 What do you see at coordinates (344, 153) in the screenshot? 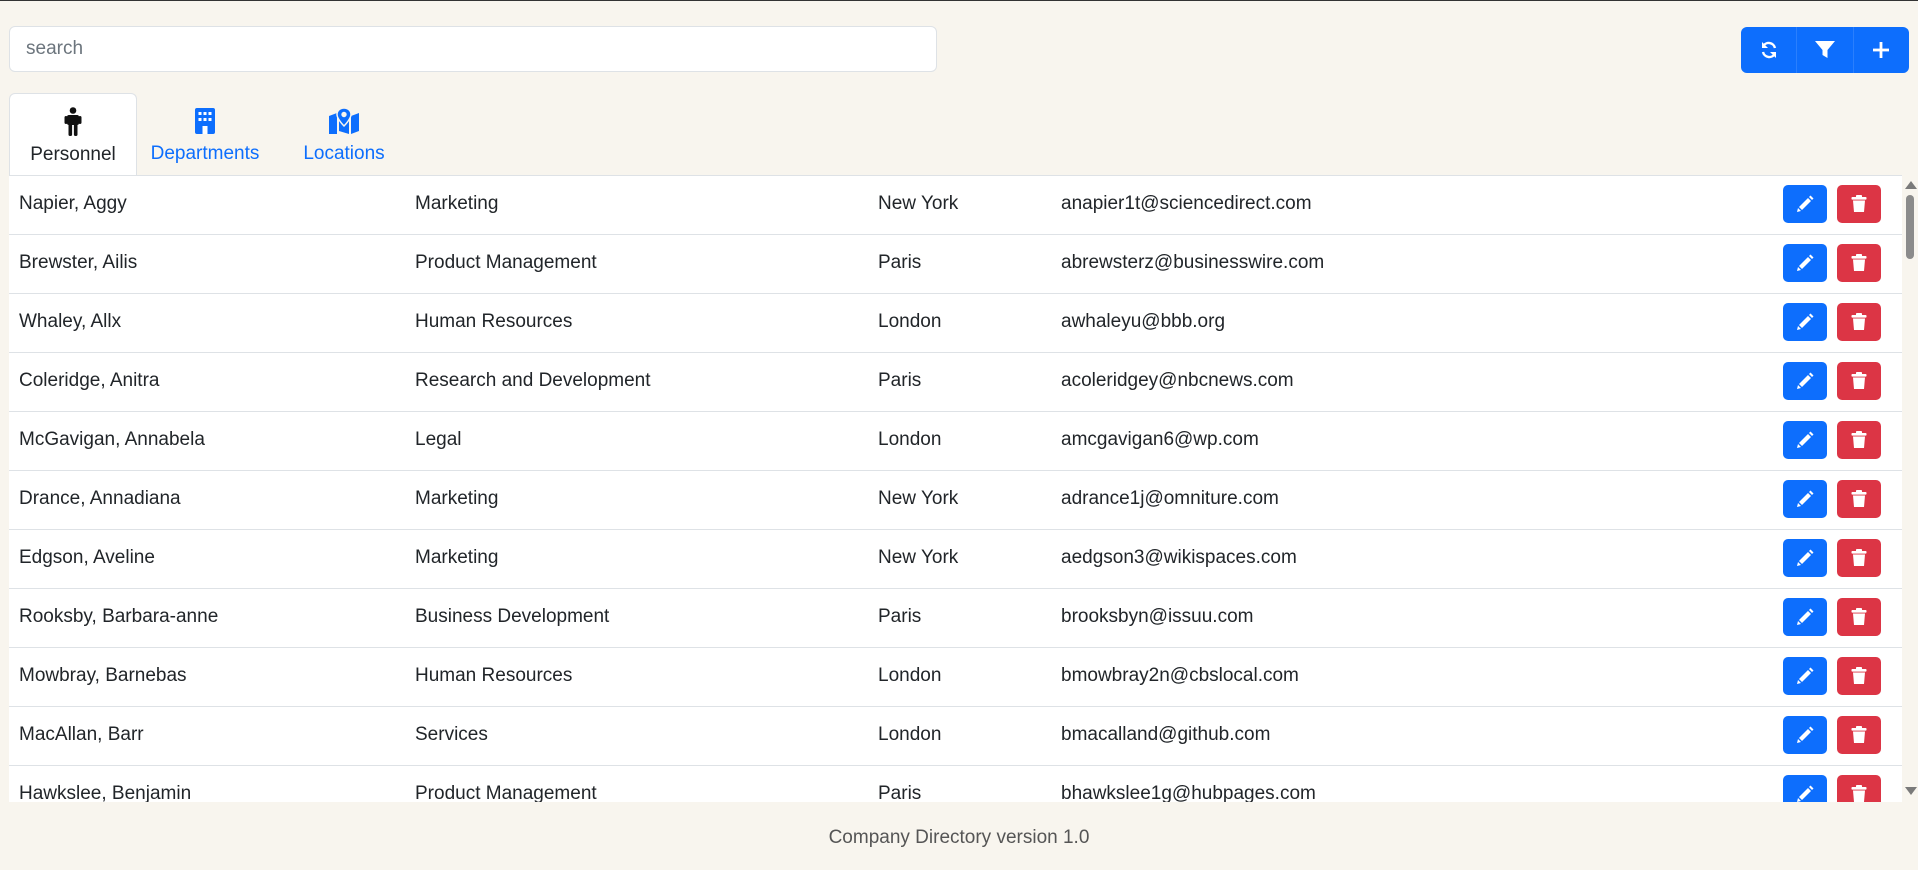
I see `tab-label: Locations` at bounding box center [344, 153].